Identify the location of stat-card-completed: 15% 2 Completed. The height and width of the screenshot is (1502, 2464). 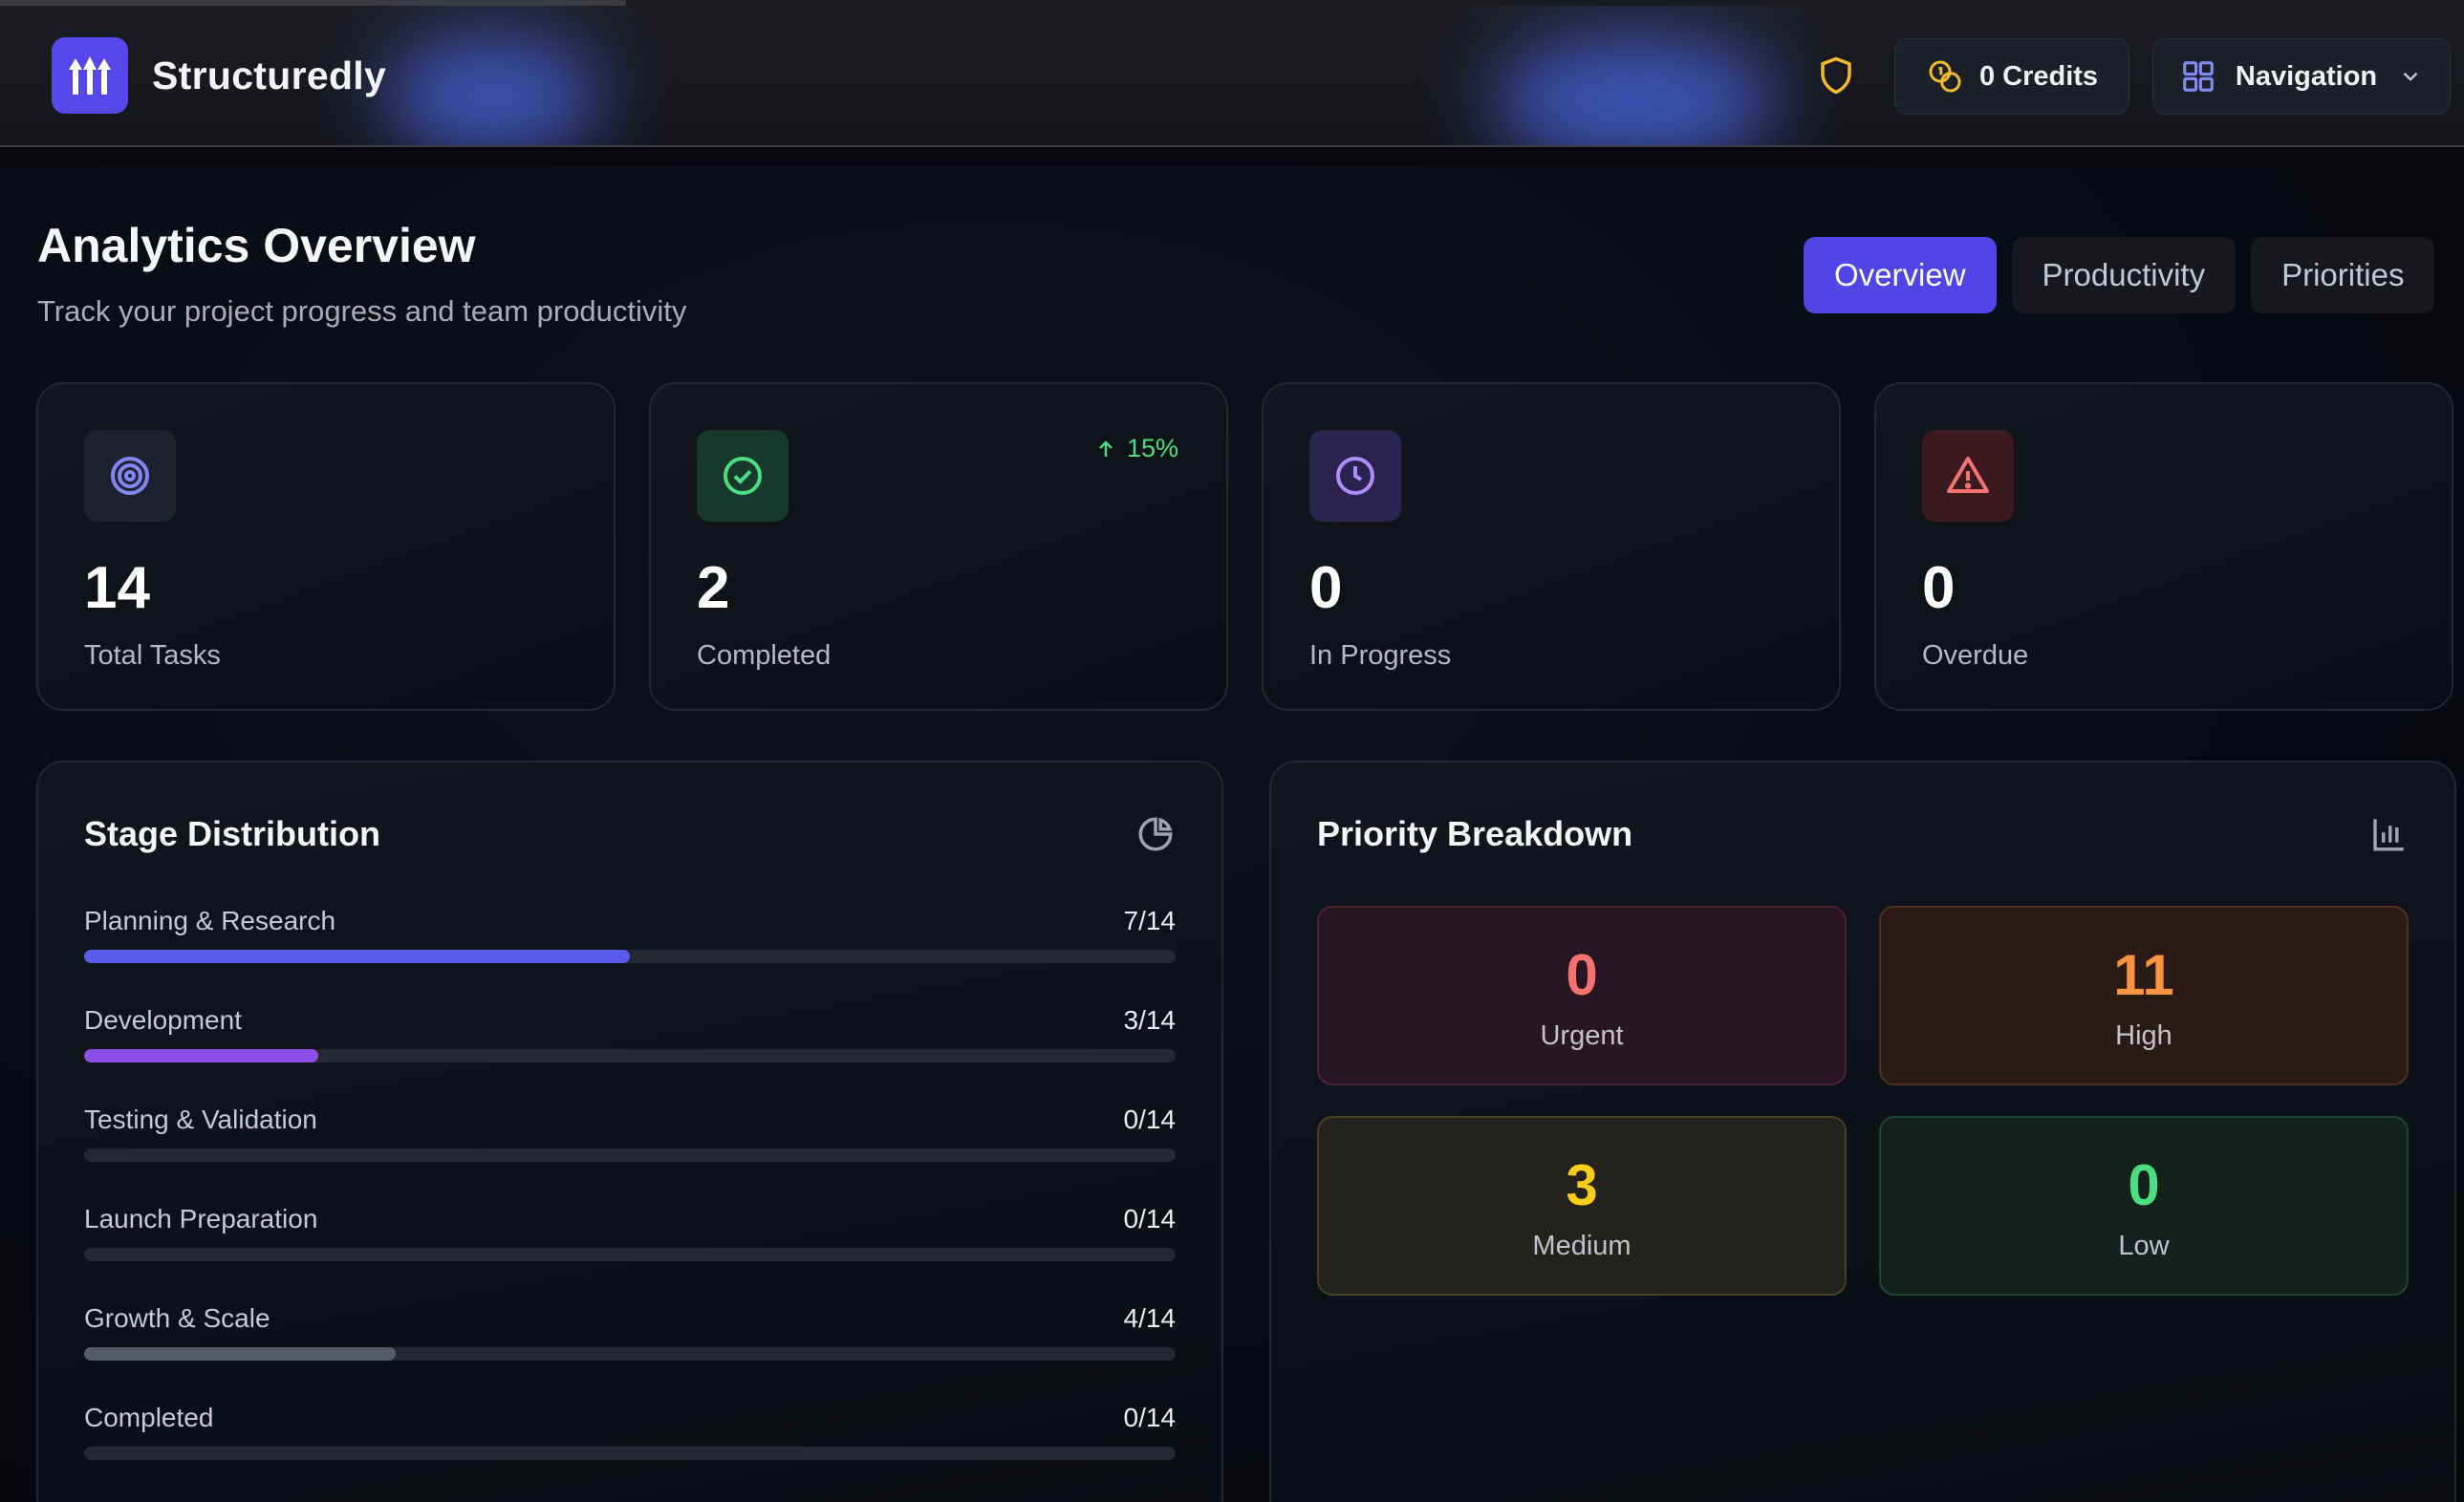
(938, 546).